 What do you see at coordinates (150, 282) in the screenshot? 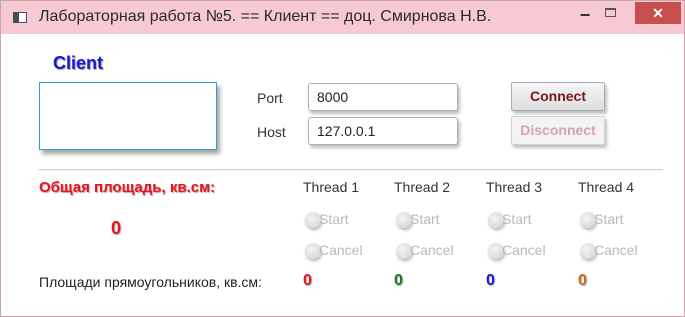
I see `rect-areas-label: Площади прямоугольников, кв.см:` at bounding box center [150, 282].